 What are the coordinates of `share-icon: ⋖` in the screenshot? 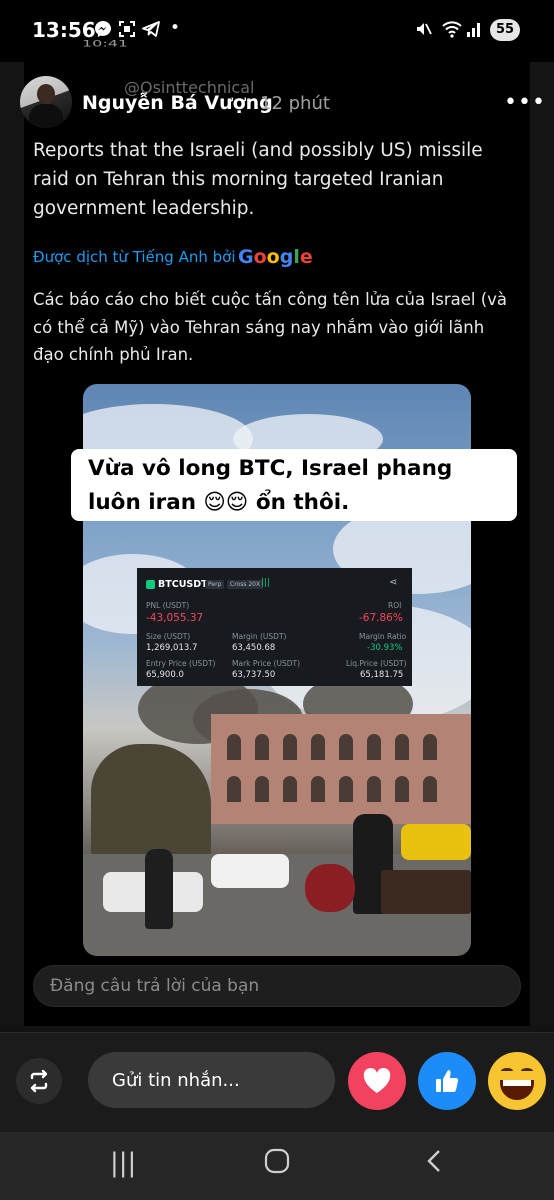 It's located at (393, 582).